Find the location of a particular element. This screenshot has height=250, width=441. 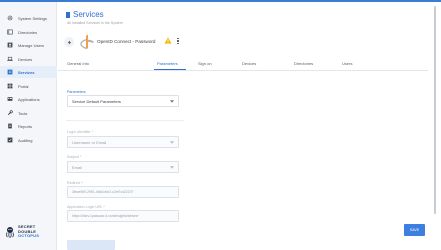

sidebar-item-label: Applications is located at coordinates (29, 99).